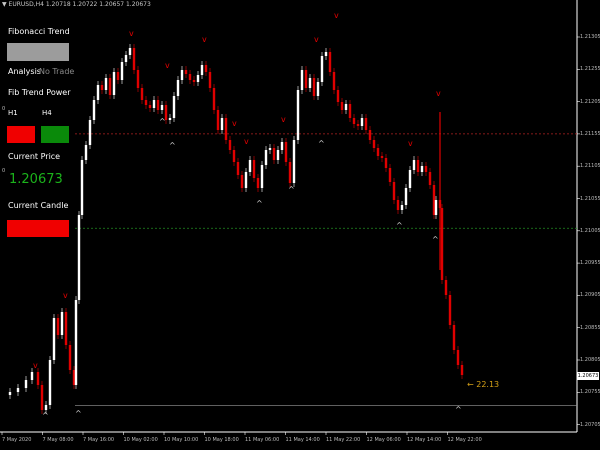 Image resolution: width=600 pixels, height=450 pixels. What do you see at coordinates (39, 31) in the screenshot?
I see `indicator-title: Fibonacci Trend` at bounding box center [39, 31].